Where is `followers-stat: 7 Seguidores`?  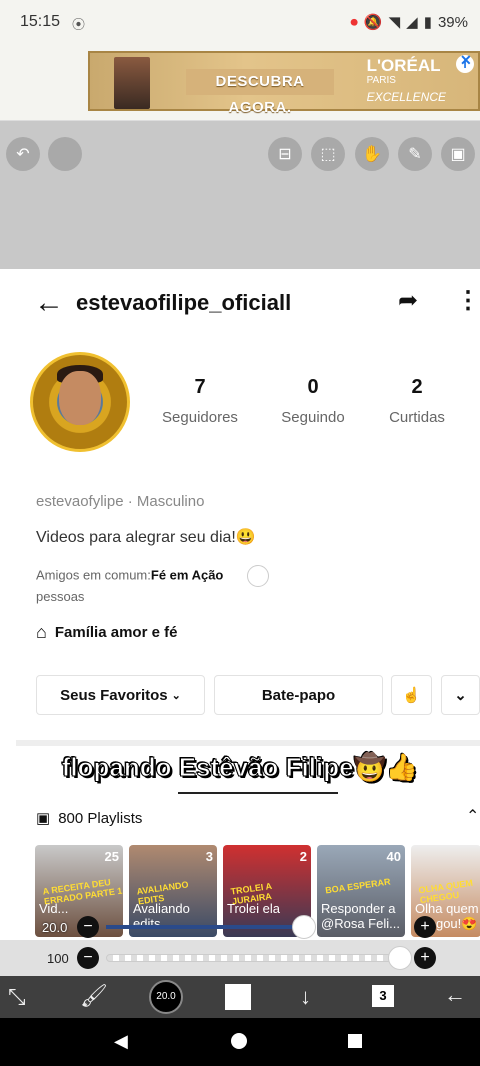
followers-stat: 7 Seguidores is located at coordinates (200, 401).